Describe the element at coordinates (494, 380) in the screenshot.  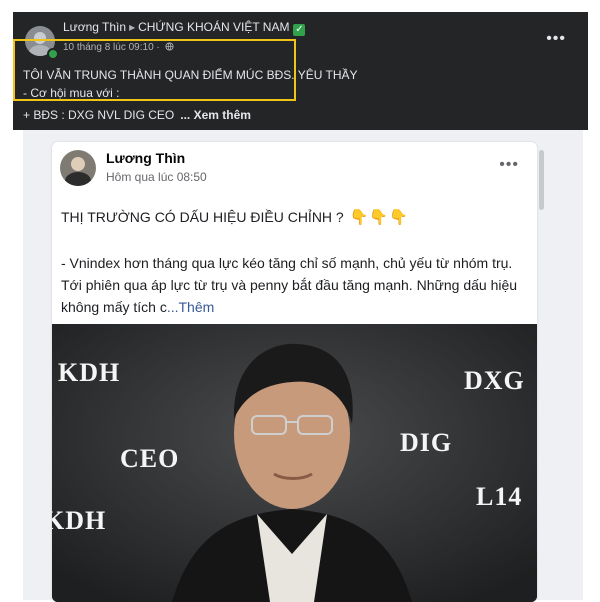
I see `ticker-label-dxg: DXG` at that location.